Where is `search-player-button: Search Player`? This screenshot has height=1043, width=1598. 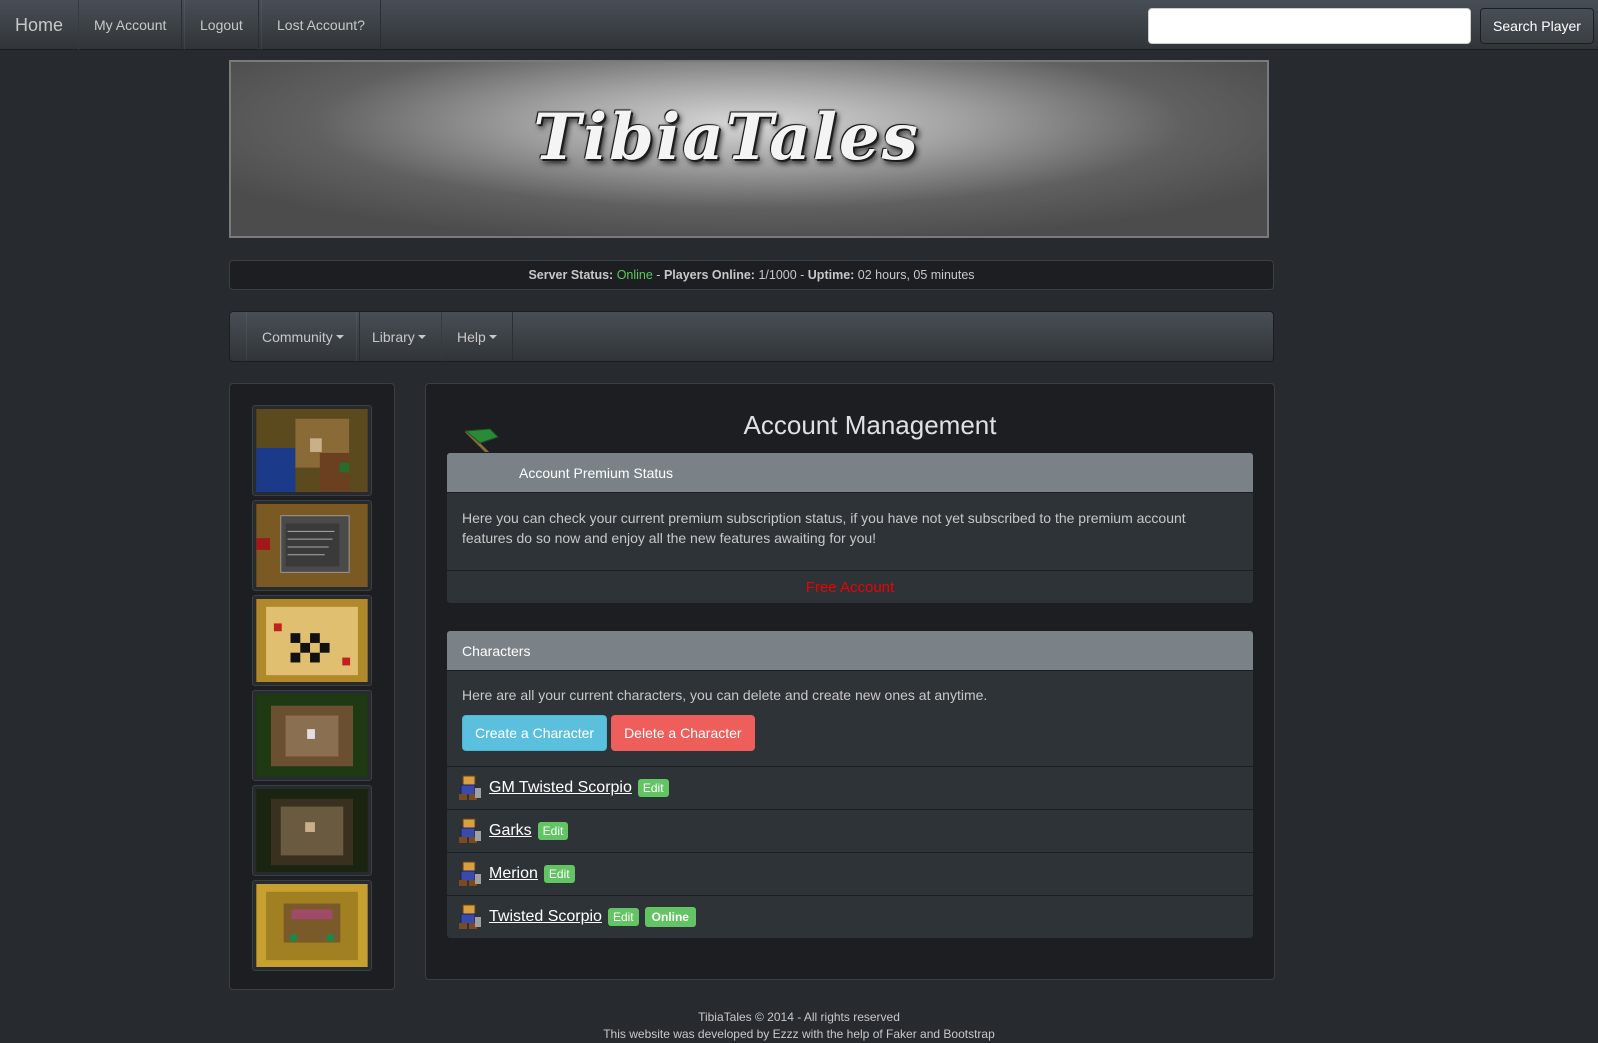 search-player-button: Search Player is located at coordinates (1537, 26).